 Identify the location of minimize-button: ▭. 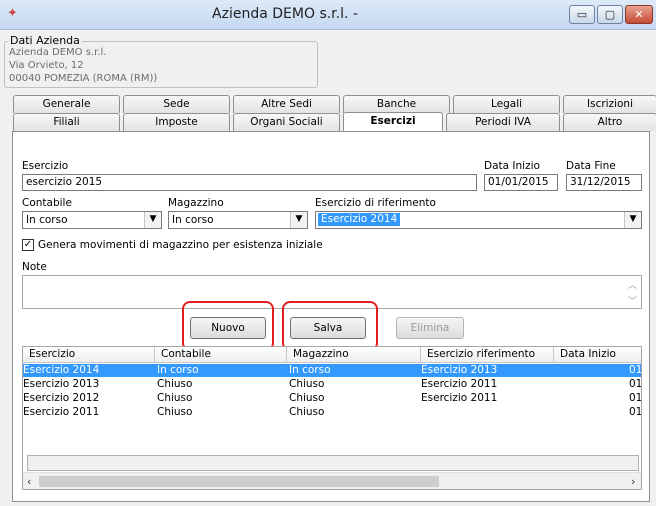
(582, 14).